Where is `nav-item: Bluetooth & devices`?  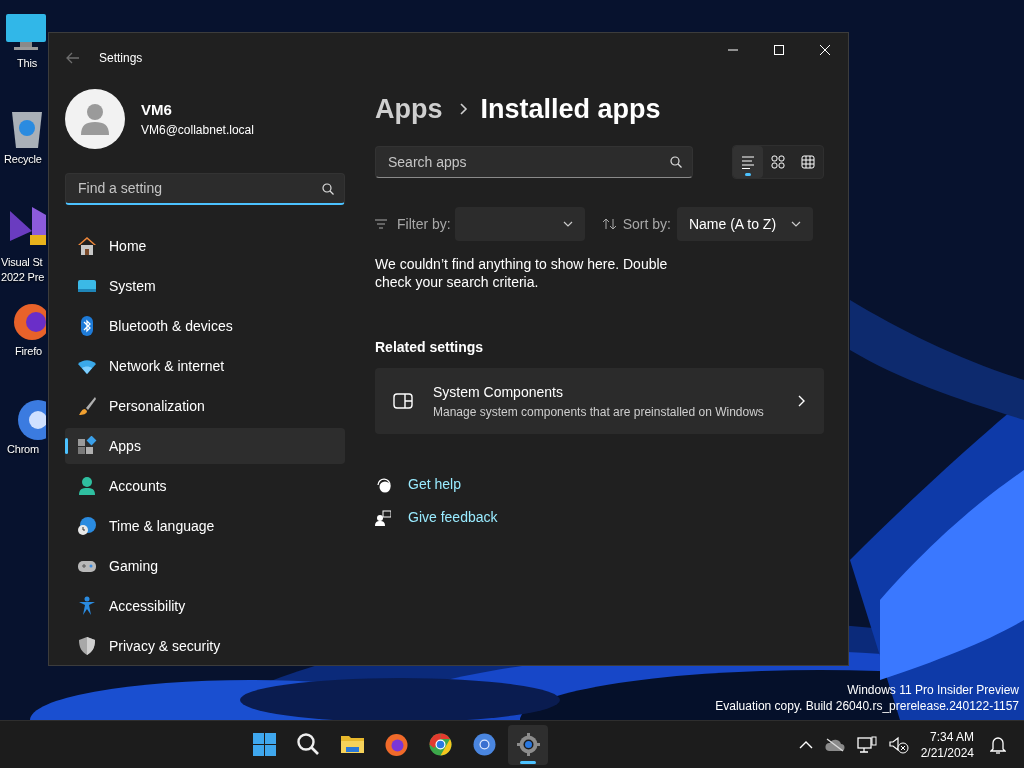 nav-item: Bluetooth & devices is located at coordinates (205, 326).